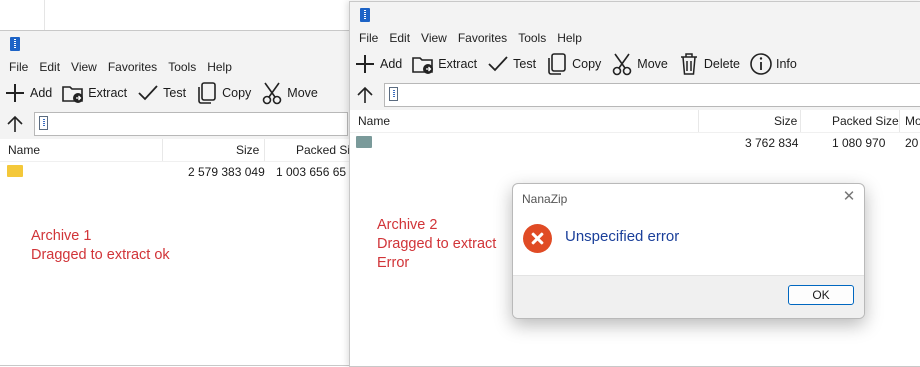 The height and width of the screenshot is (367, 920). I want to click on annotation-note: Archive 1 Dragged to extract ok, so click(100, 246).